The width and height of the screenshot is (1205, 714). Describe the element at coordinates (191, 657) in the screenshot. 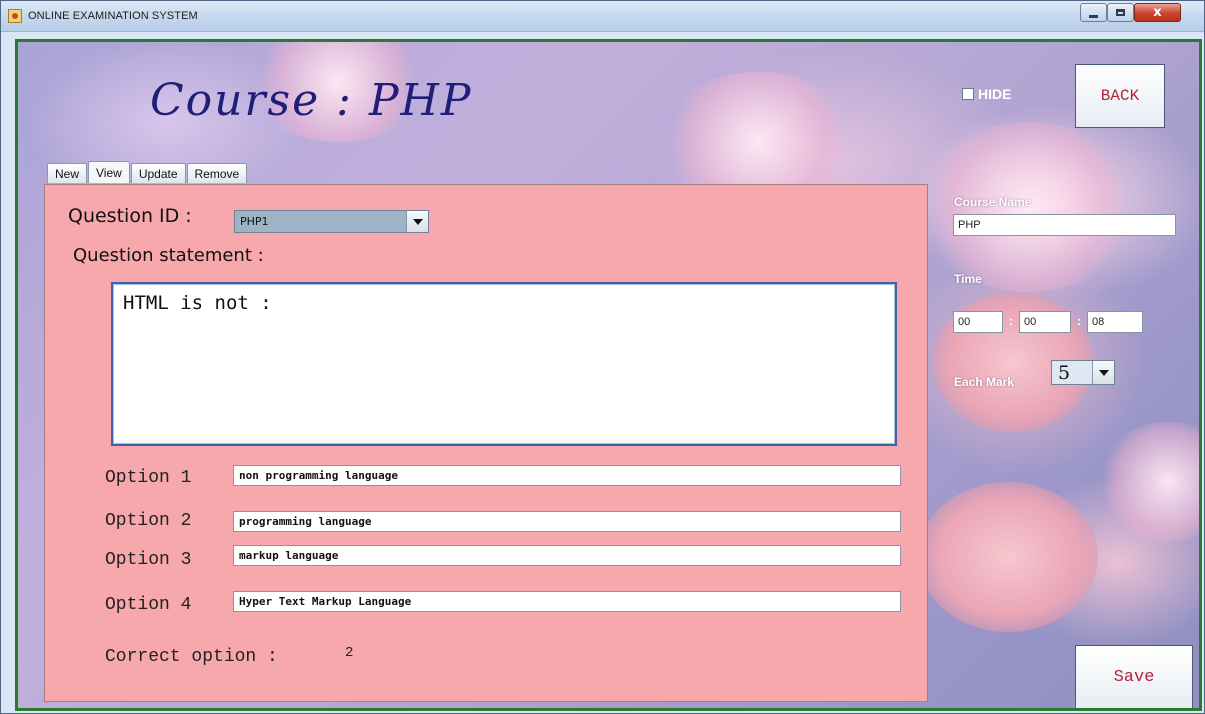

I see `correct-option-label: Correct option :` at that location.